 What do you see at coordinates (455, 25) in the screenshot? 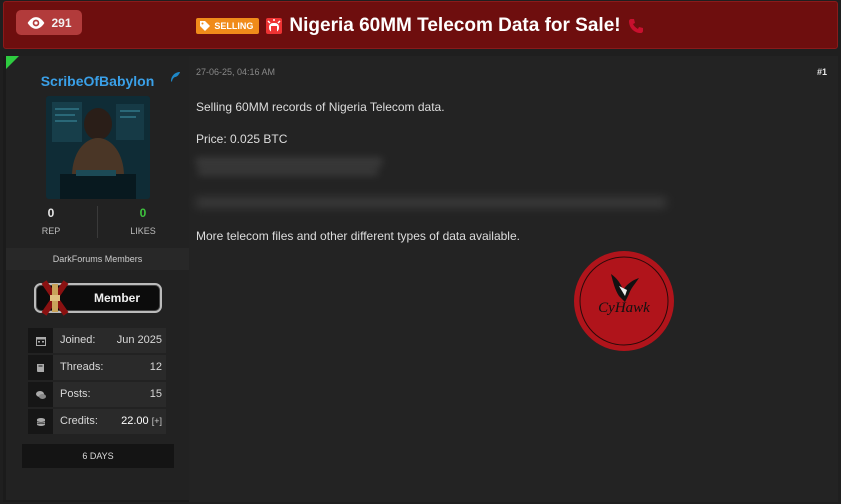
I see `thread-title: Nigeria 60MM Telecom Data for Sale!` at bounding box center [455, 25].